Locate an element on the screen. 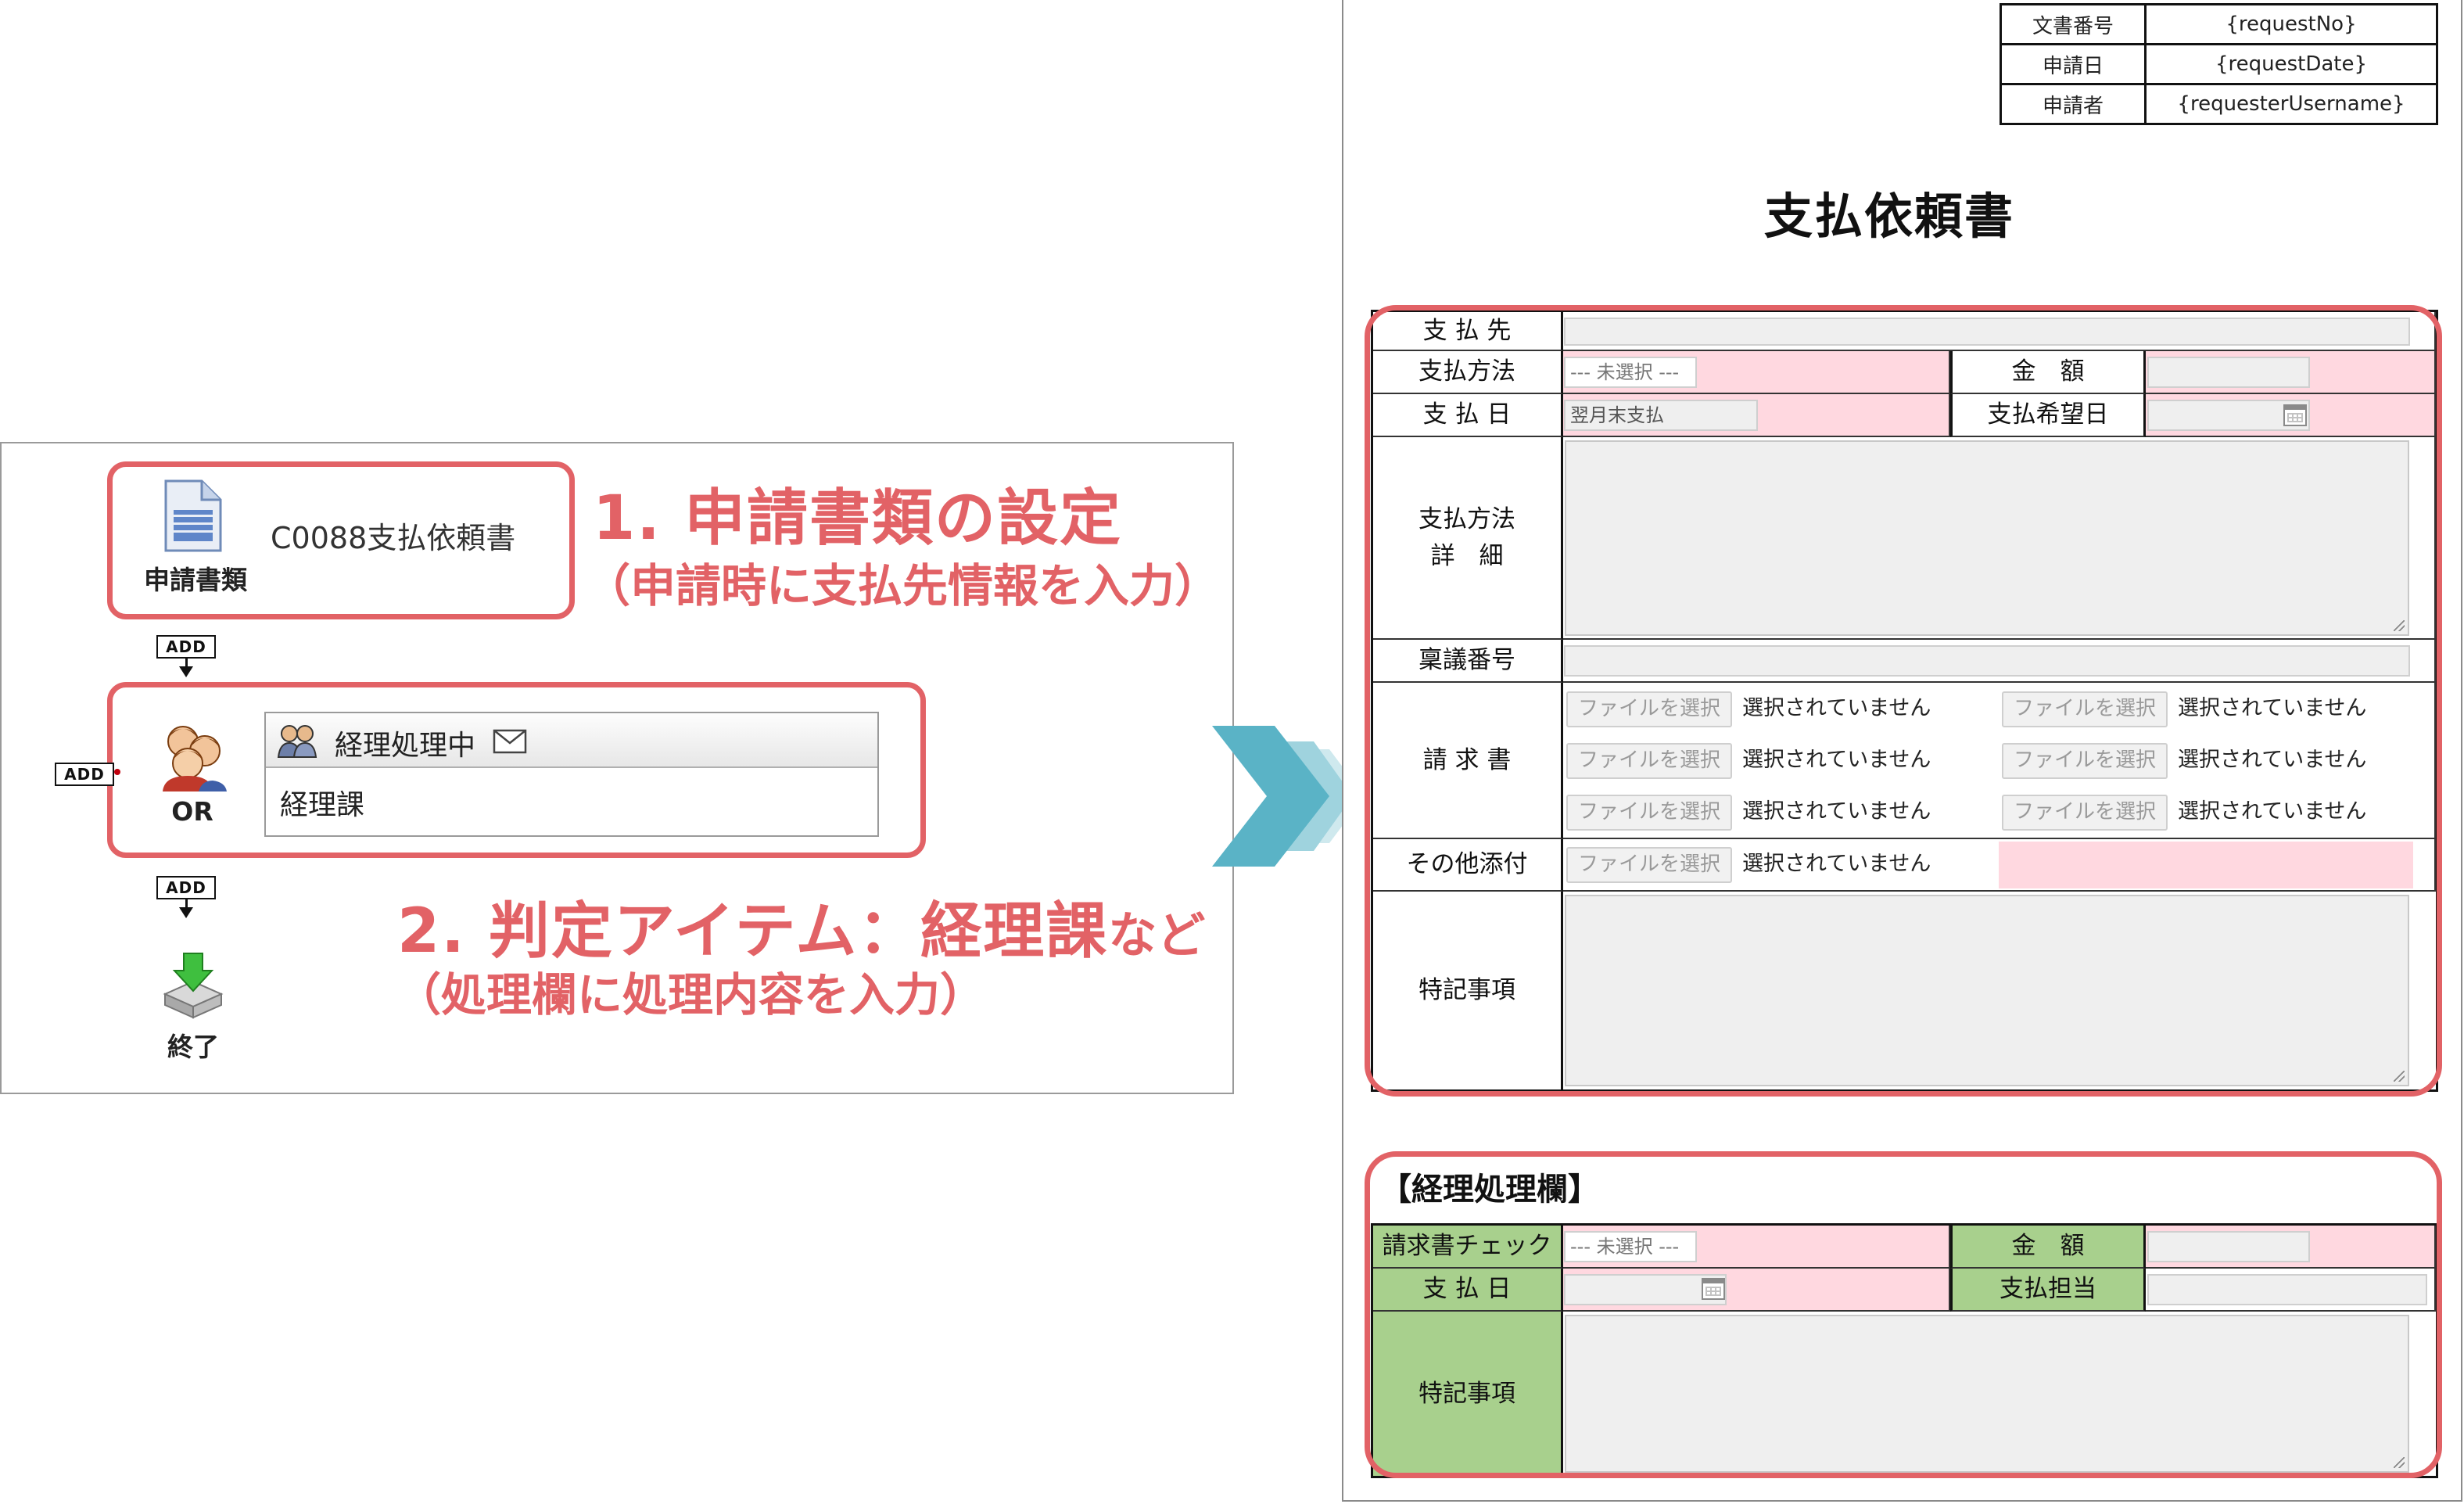 The image size is (2464, 1504). add-button-2: ADD is located at coordinates (186, 887).